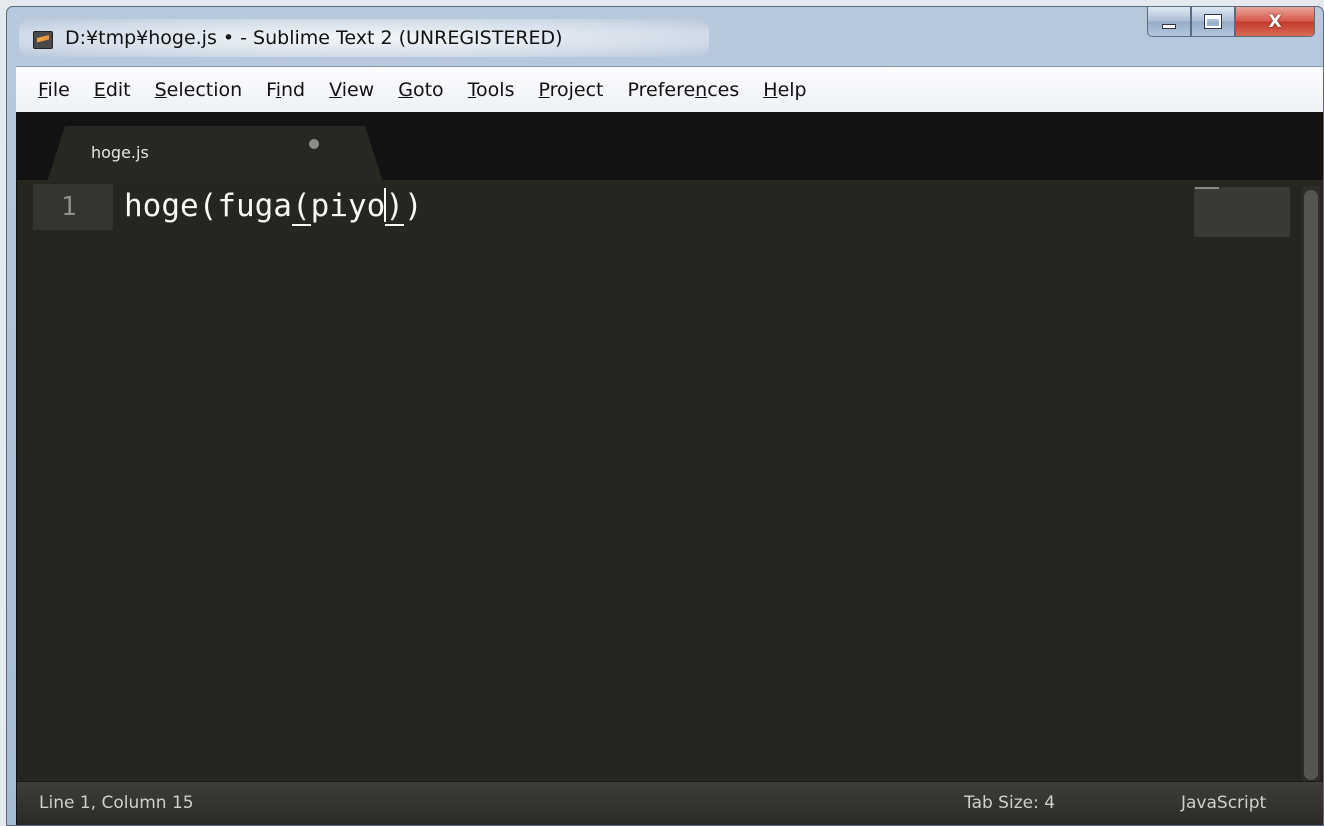  Describe the element at coordinates (69, 207) in the screenshot. I see `line-number: 1` at that location.